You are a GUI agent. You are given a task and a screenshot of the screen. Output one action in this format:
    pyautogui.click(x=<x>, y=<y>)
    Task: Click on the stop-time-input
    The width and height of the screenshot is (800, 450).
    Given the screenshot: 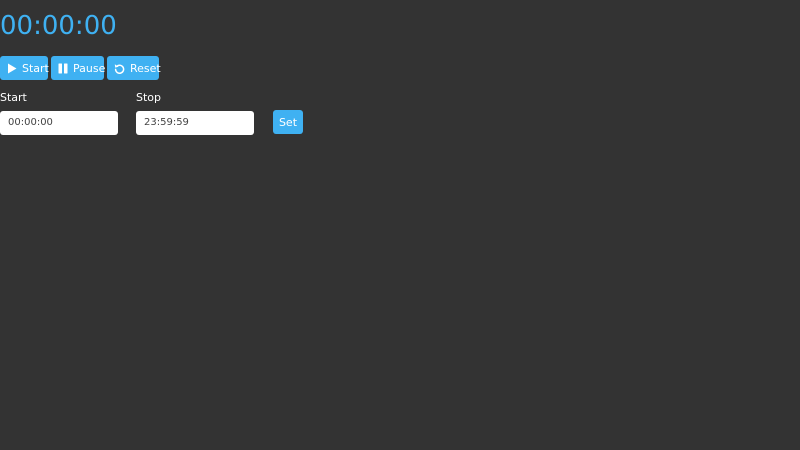 What is the action you would take?
    pyautogui.click(x=195, y=122)
    